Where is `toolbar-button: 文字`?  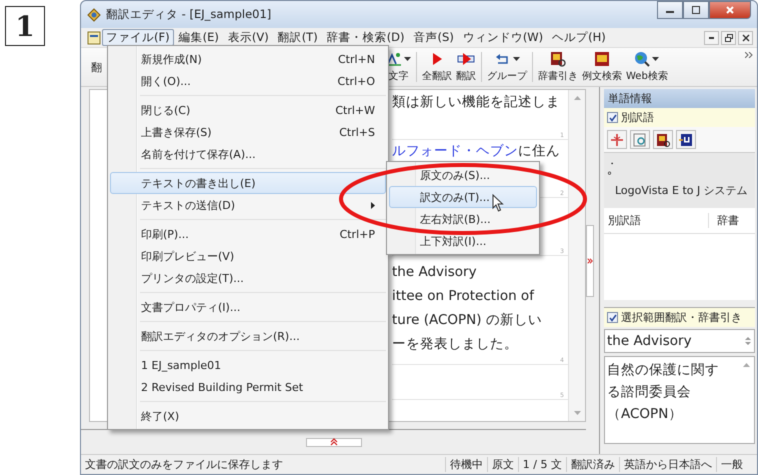 toolbar-button: 文字 is located at coordinates (398, 67).